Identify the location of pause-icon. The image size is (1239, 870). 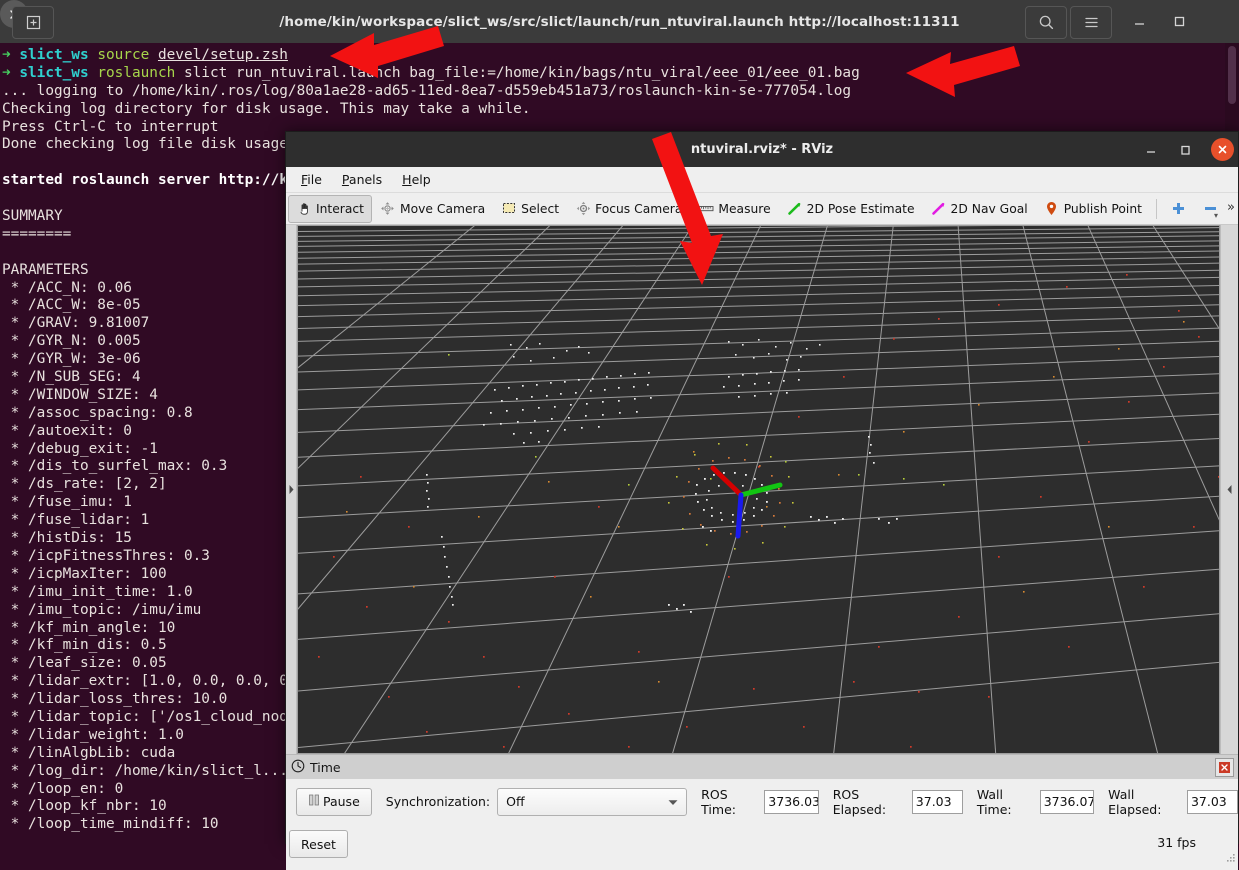
(314, 801).